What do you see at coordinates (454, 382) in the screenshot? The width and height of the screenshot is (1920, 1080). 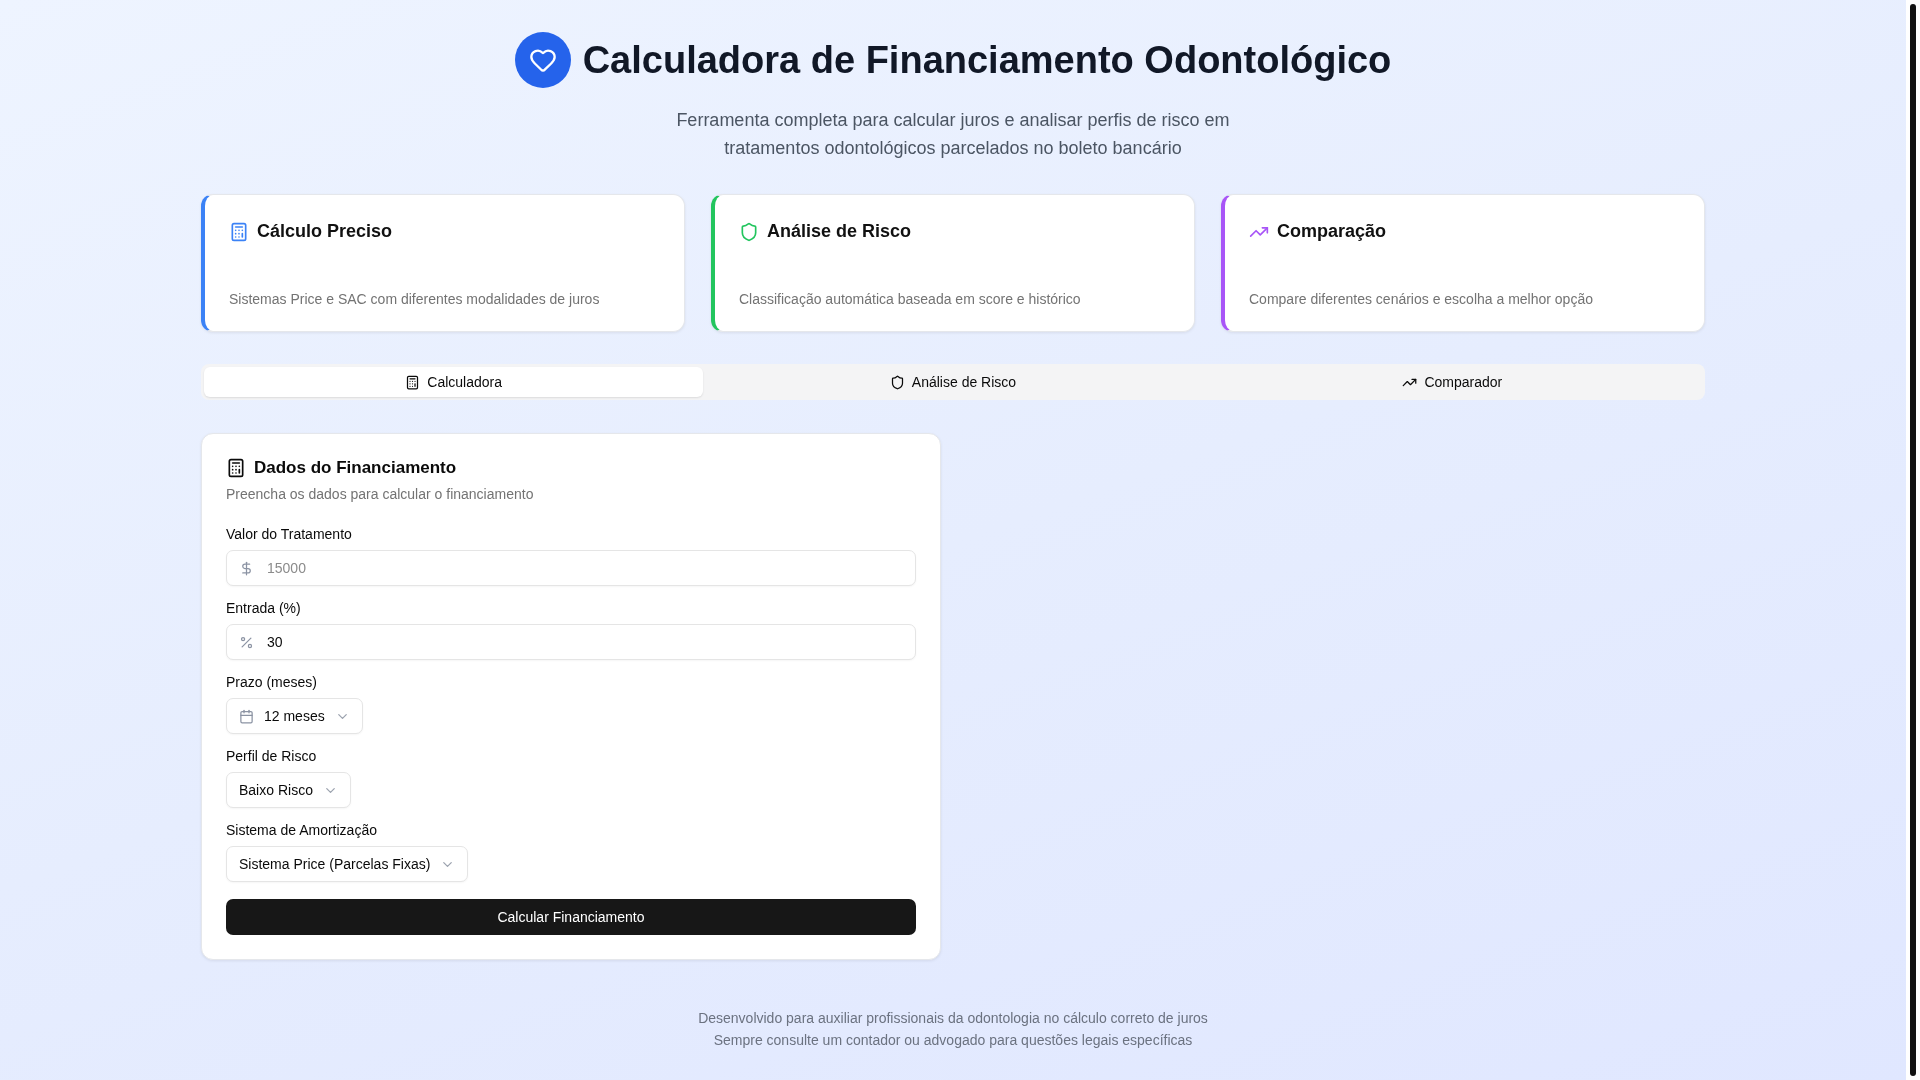 I see `tab: Calculadora` at bounding box center [454, 382].